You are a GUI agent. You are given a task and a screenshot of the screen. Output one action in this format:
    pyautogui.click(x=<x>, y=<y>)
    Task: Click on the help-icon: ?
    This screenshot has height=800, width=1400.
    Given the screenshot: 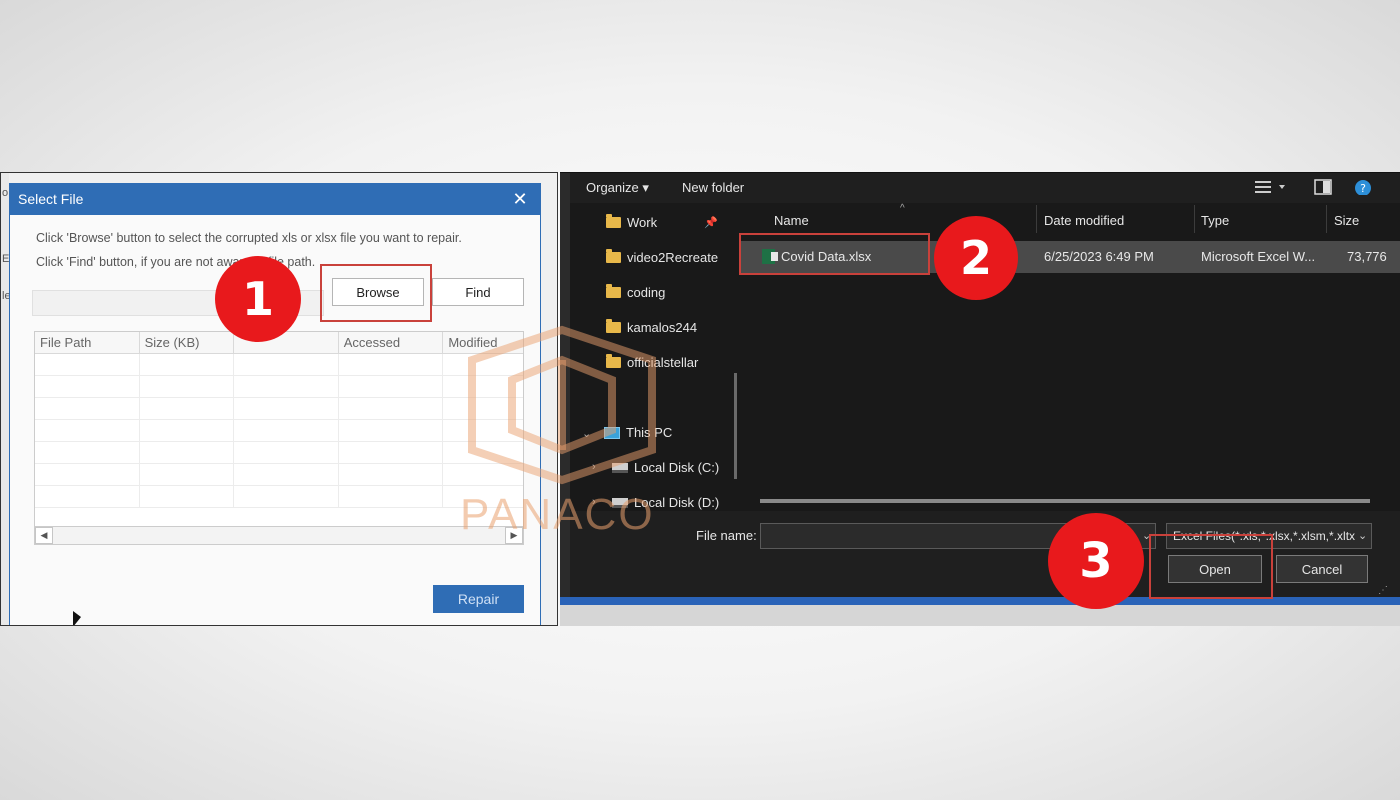 What is the action you would take?
    pyautogui.click(x=1363, y=187)
    